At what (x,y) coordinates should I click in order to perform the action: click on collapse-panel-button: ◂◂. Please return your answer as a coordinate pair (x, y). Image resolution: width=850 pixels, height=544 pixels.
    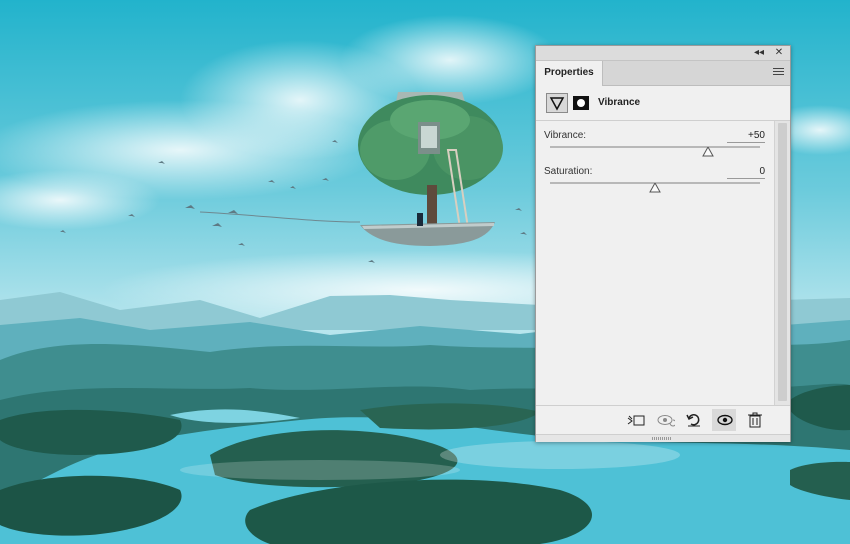
    Looking at the image, I should click on (759, 53).